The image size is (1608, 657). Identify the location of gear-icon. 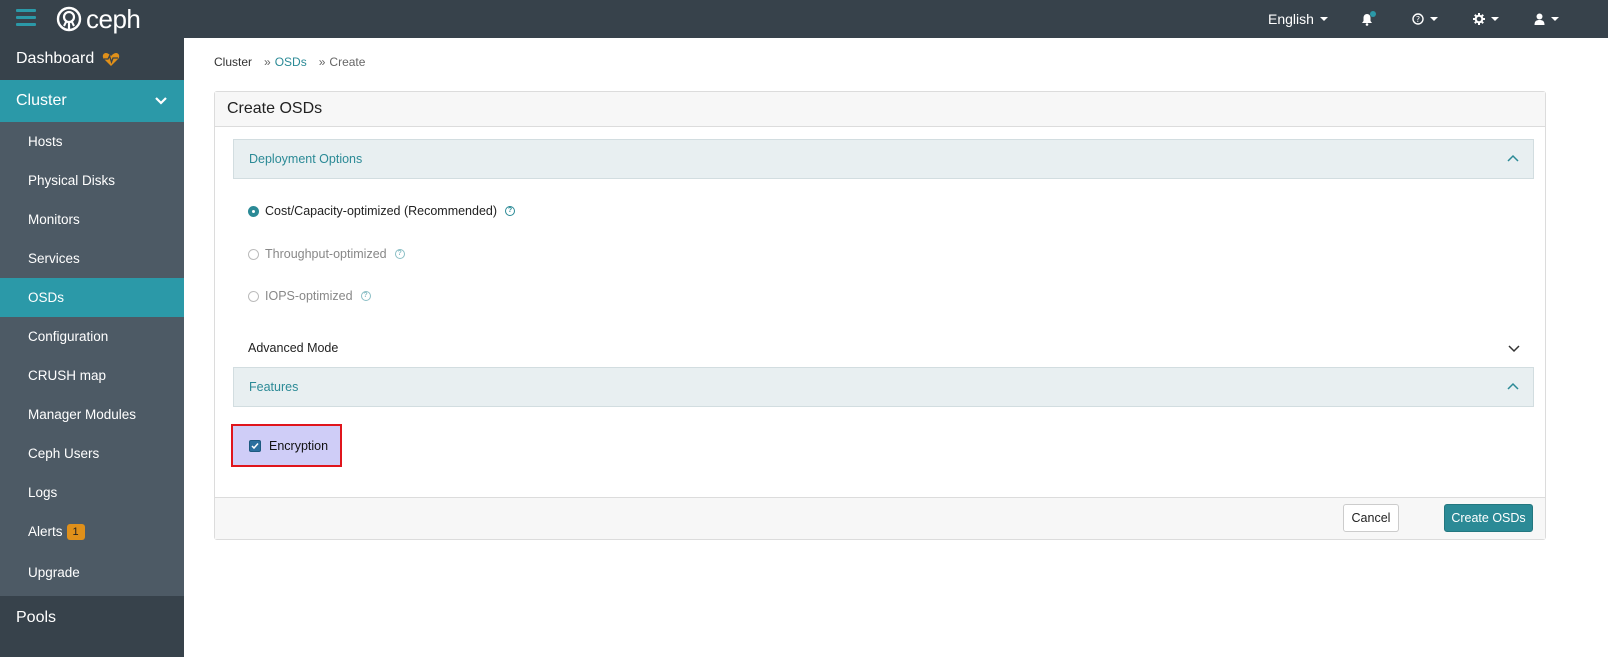
(1479, 19).